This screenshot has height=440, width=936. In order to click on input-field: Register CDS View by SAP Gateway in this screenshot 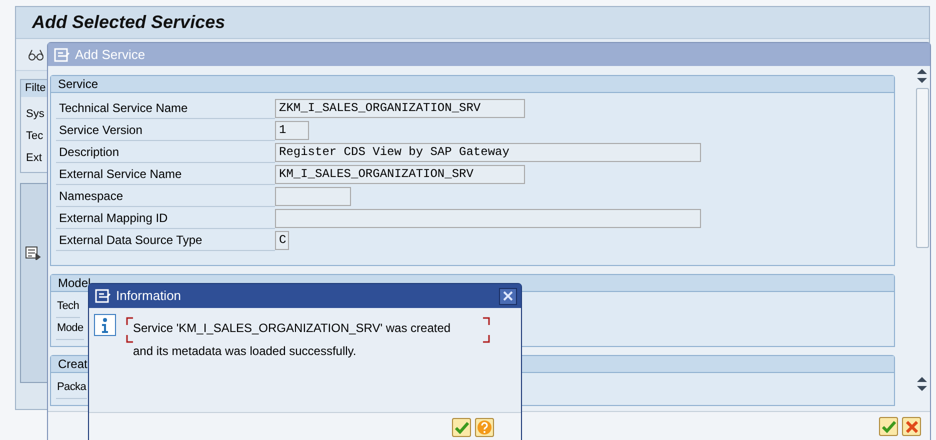, I will do `click(488, 152)`.